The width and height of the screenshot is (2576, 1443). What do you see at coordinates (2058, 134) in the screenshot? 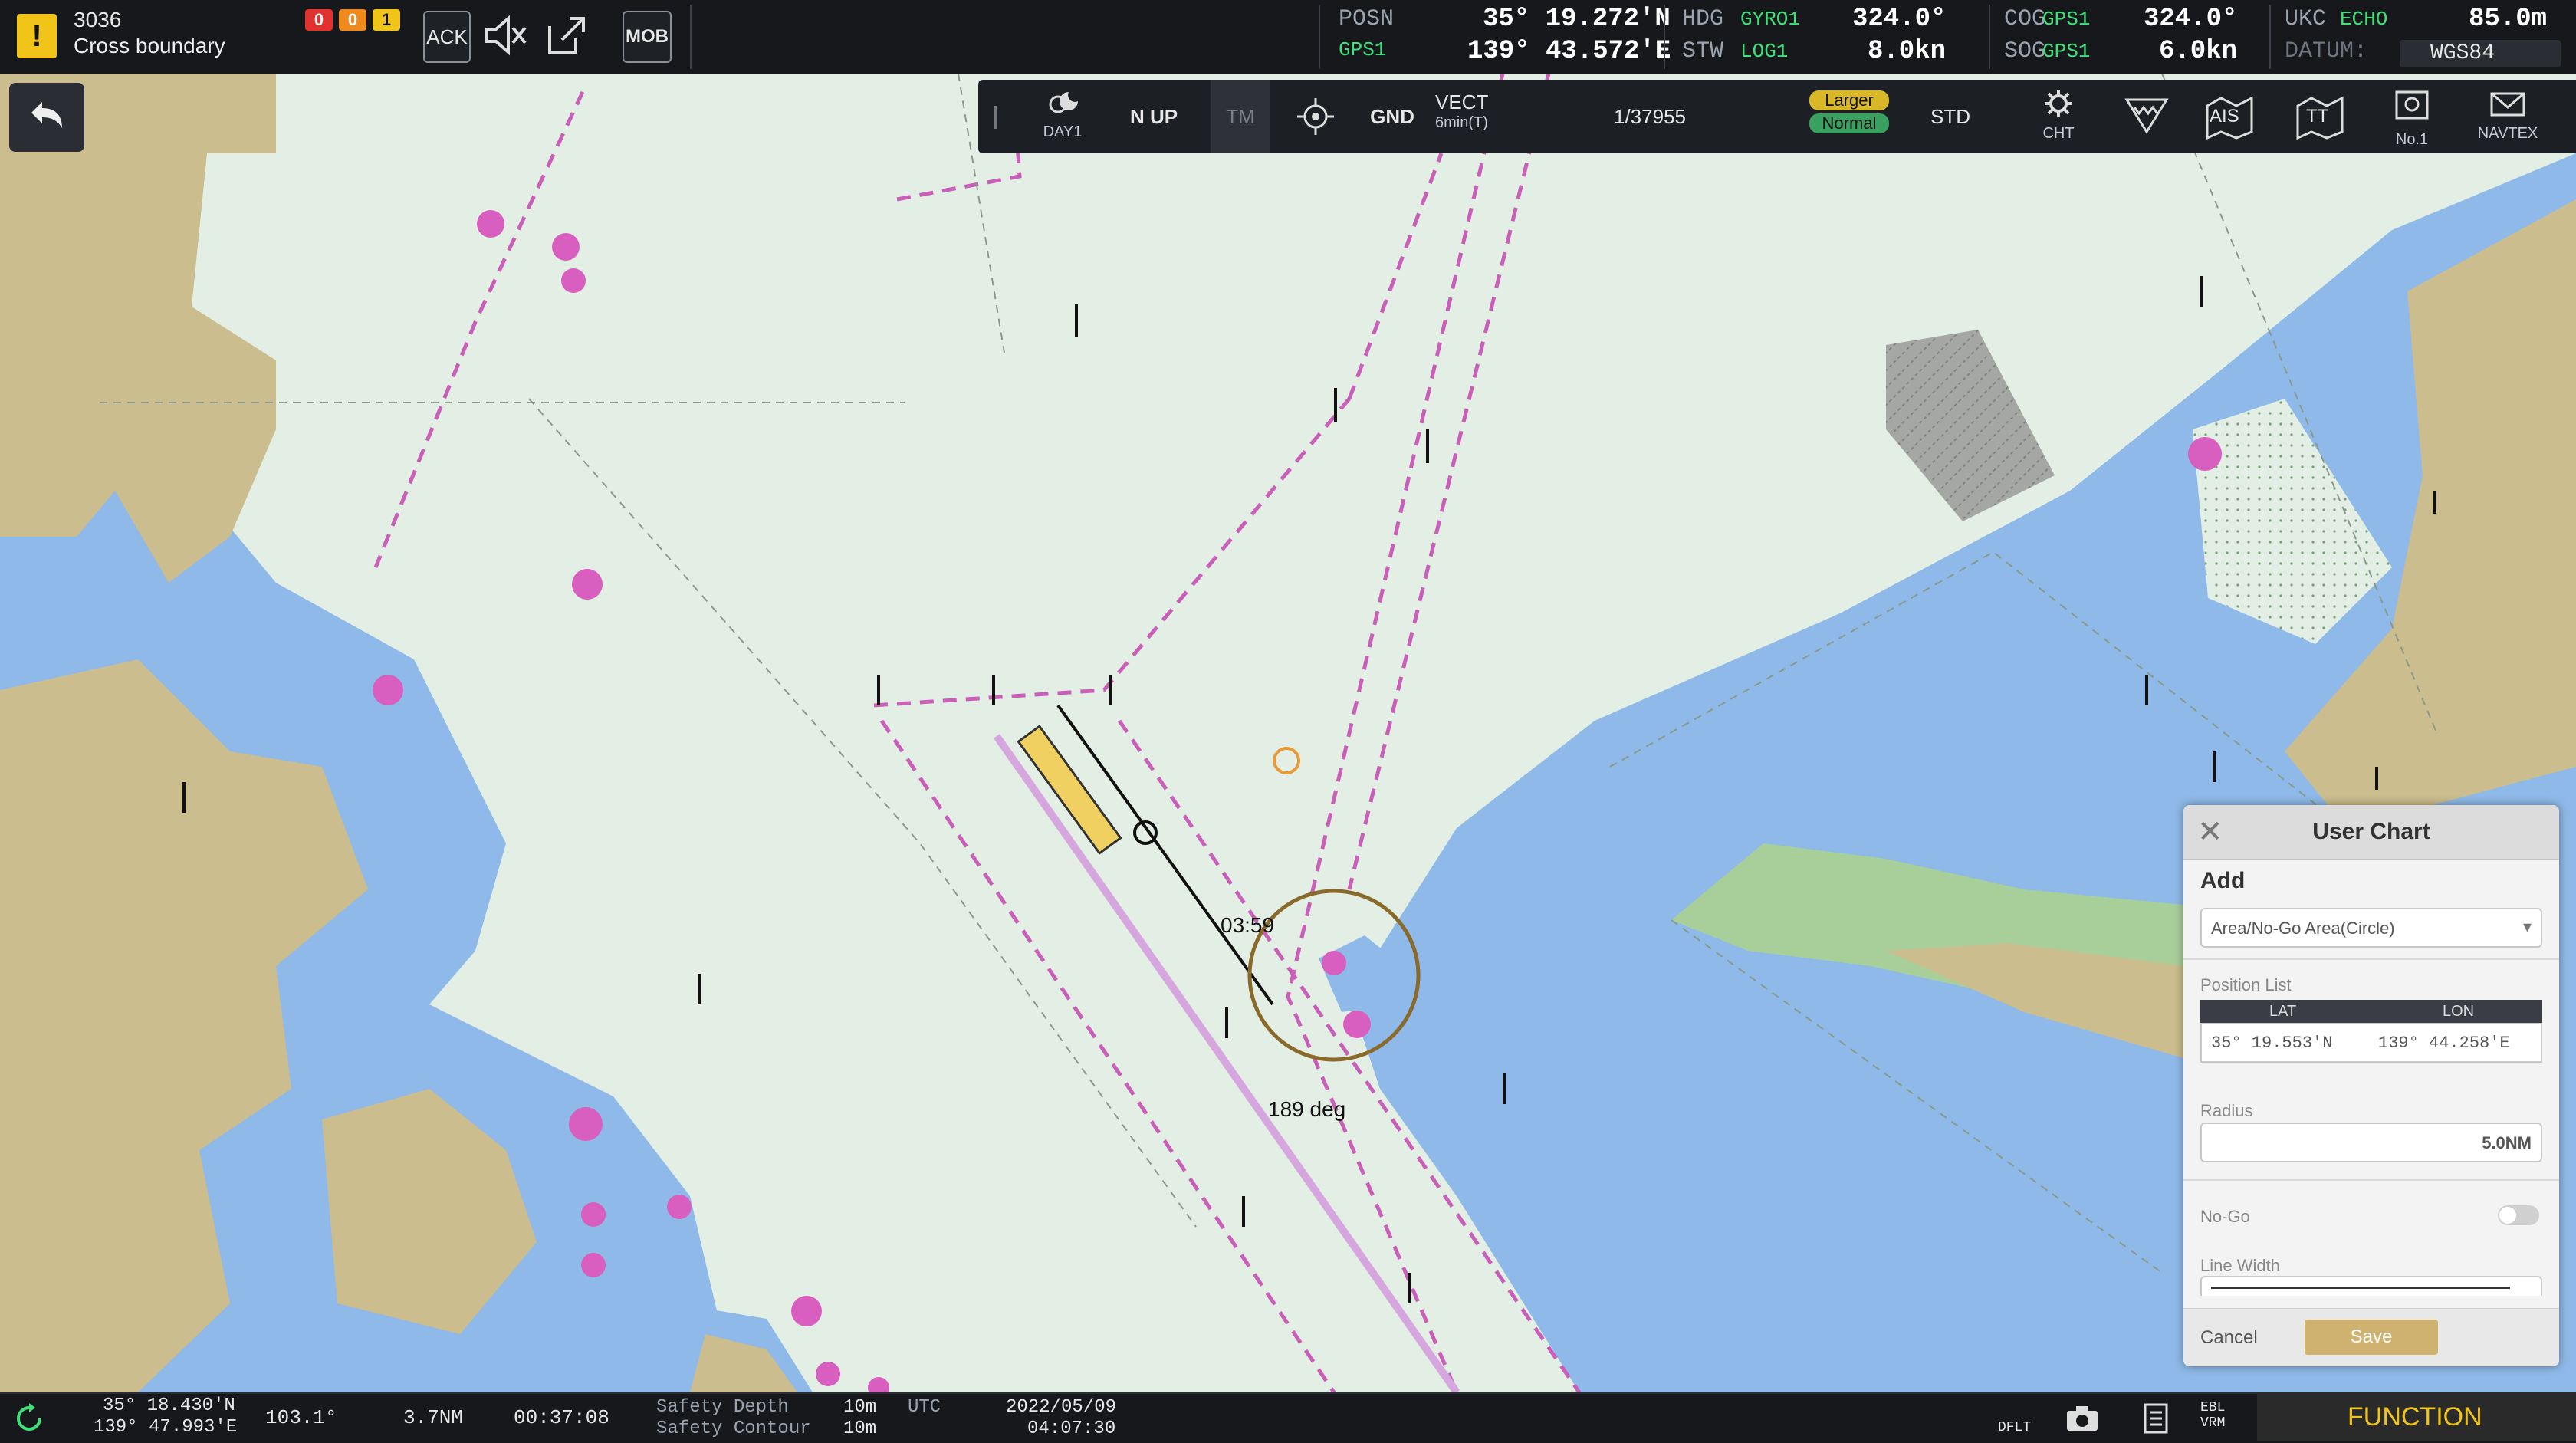
I see `cht-label: CHT` at bounding box center [2058, 134].